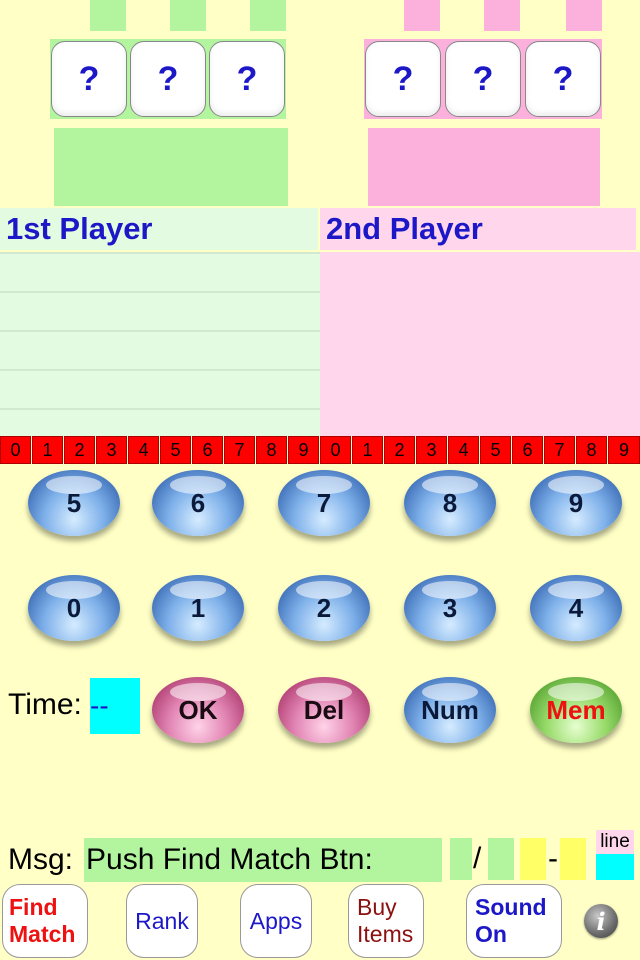 This screenshot has width=640, height=960. I want to click on find-match-button: Find Match, so click(45, 921).